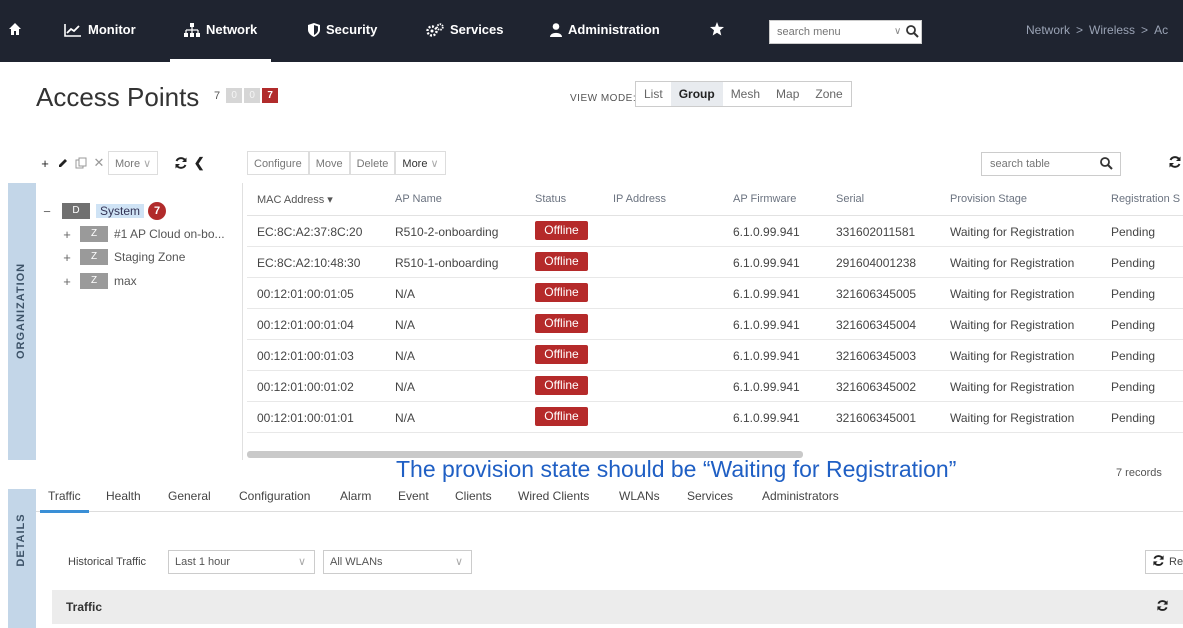 Image resolution: width=1183 pixels, height=628 pixels. I want to click on tree-node-label: Staging Zone, so click(149, 257).